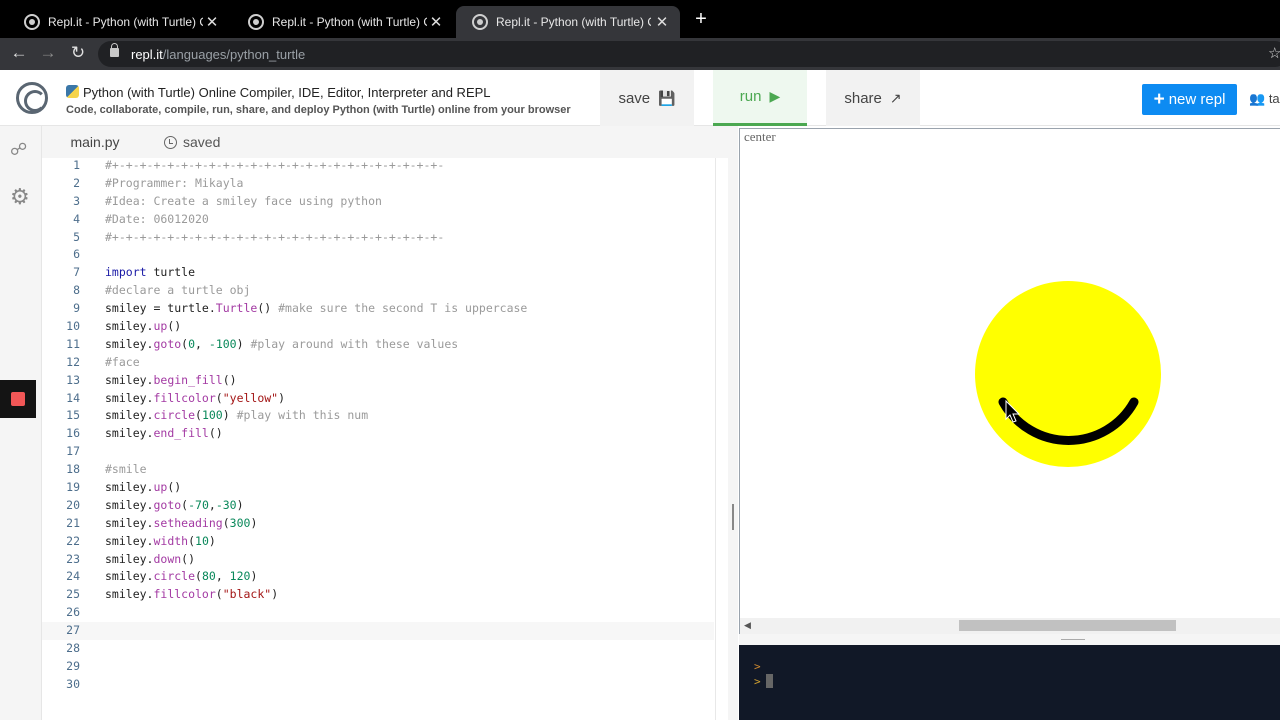  Describe the element at coordinates (202, 142) in the screenshot. I see `save-status-text: saved` at that location.